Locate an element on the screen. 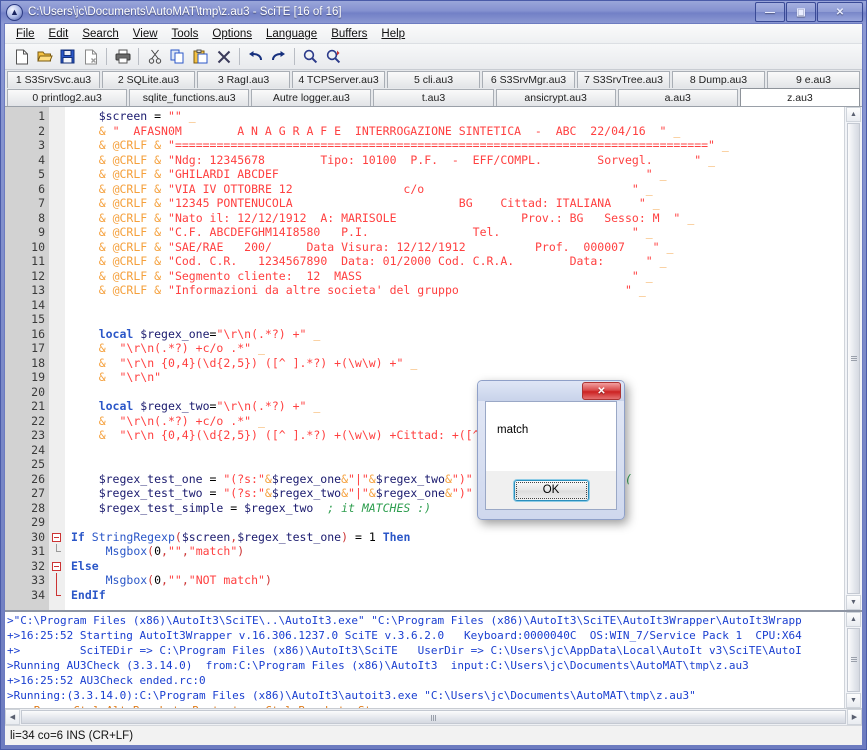 The width and height of the screenshot is (867, 750). code-line: local $regex_one="\r\n(.*?) +" _ is located at coordinates (457, 334).